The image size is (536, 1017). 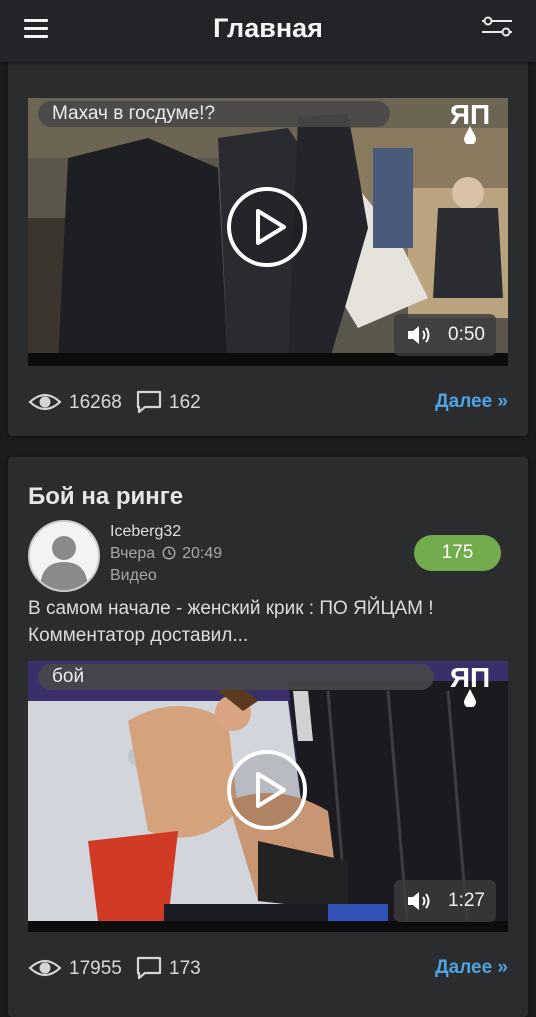 I want to click on page-title: Главная, so click(x=268, y=28).